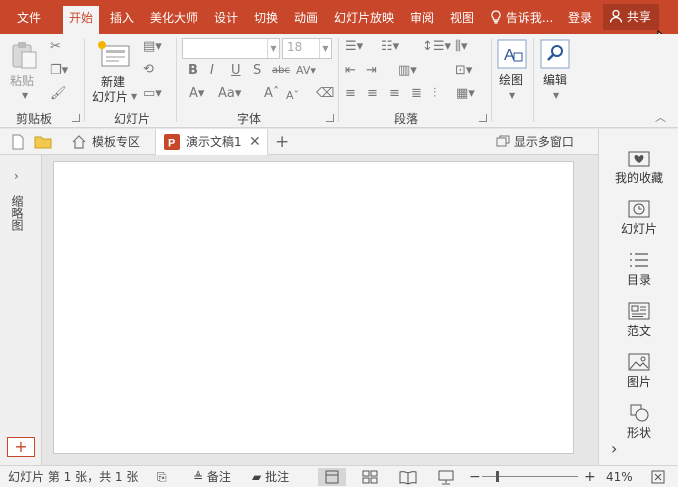 This screenshot has width=678, height=487. I want to click on shapes-icon, so click(639, 413).